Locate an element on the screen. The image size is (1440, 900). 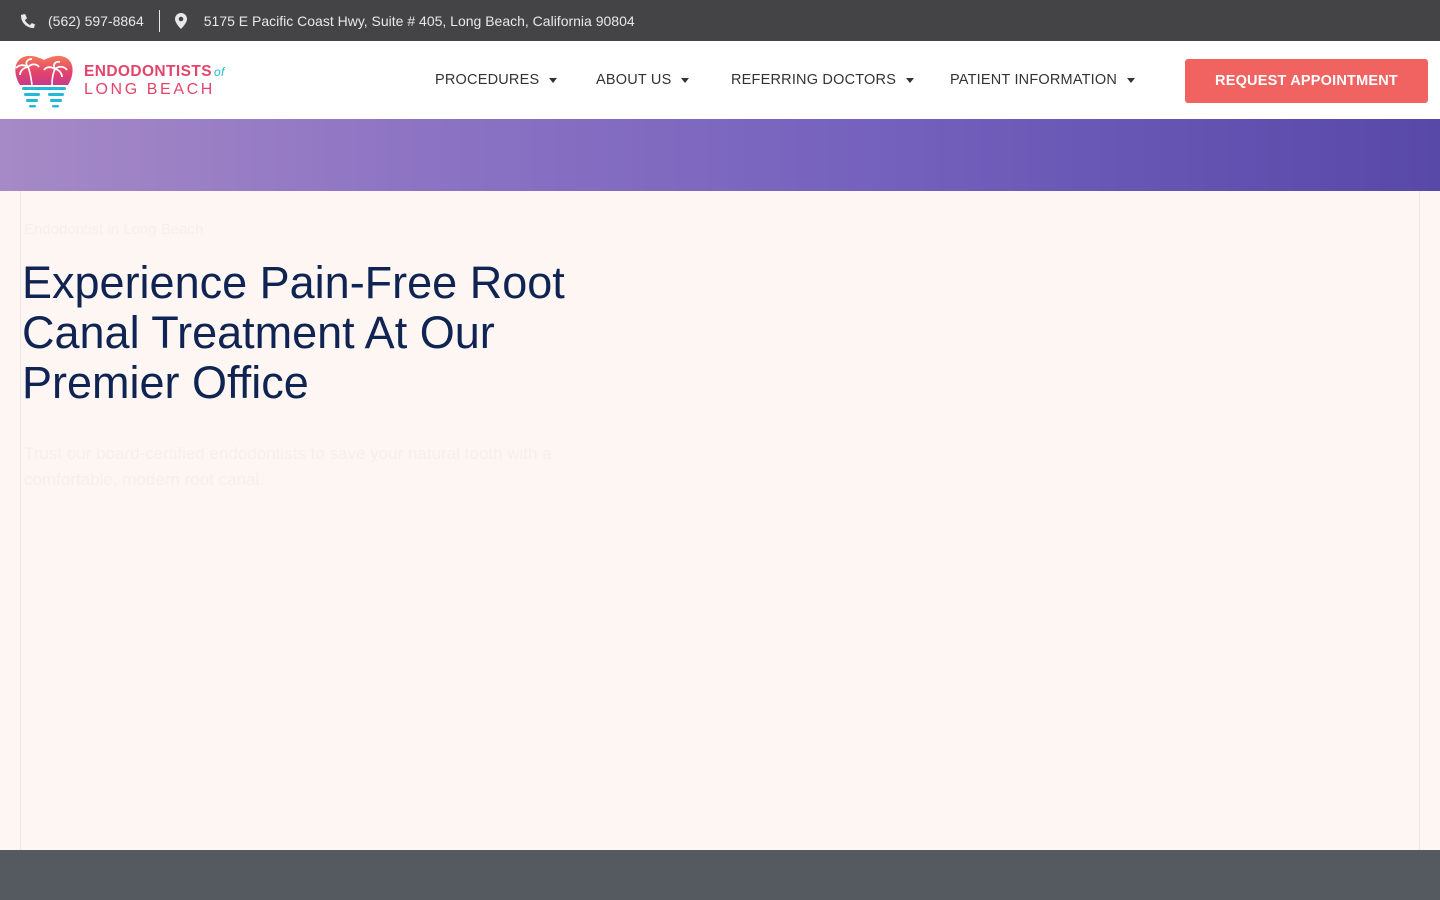
phone-number: (562) 597-8864 is located at coordinates (96, 21).